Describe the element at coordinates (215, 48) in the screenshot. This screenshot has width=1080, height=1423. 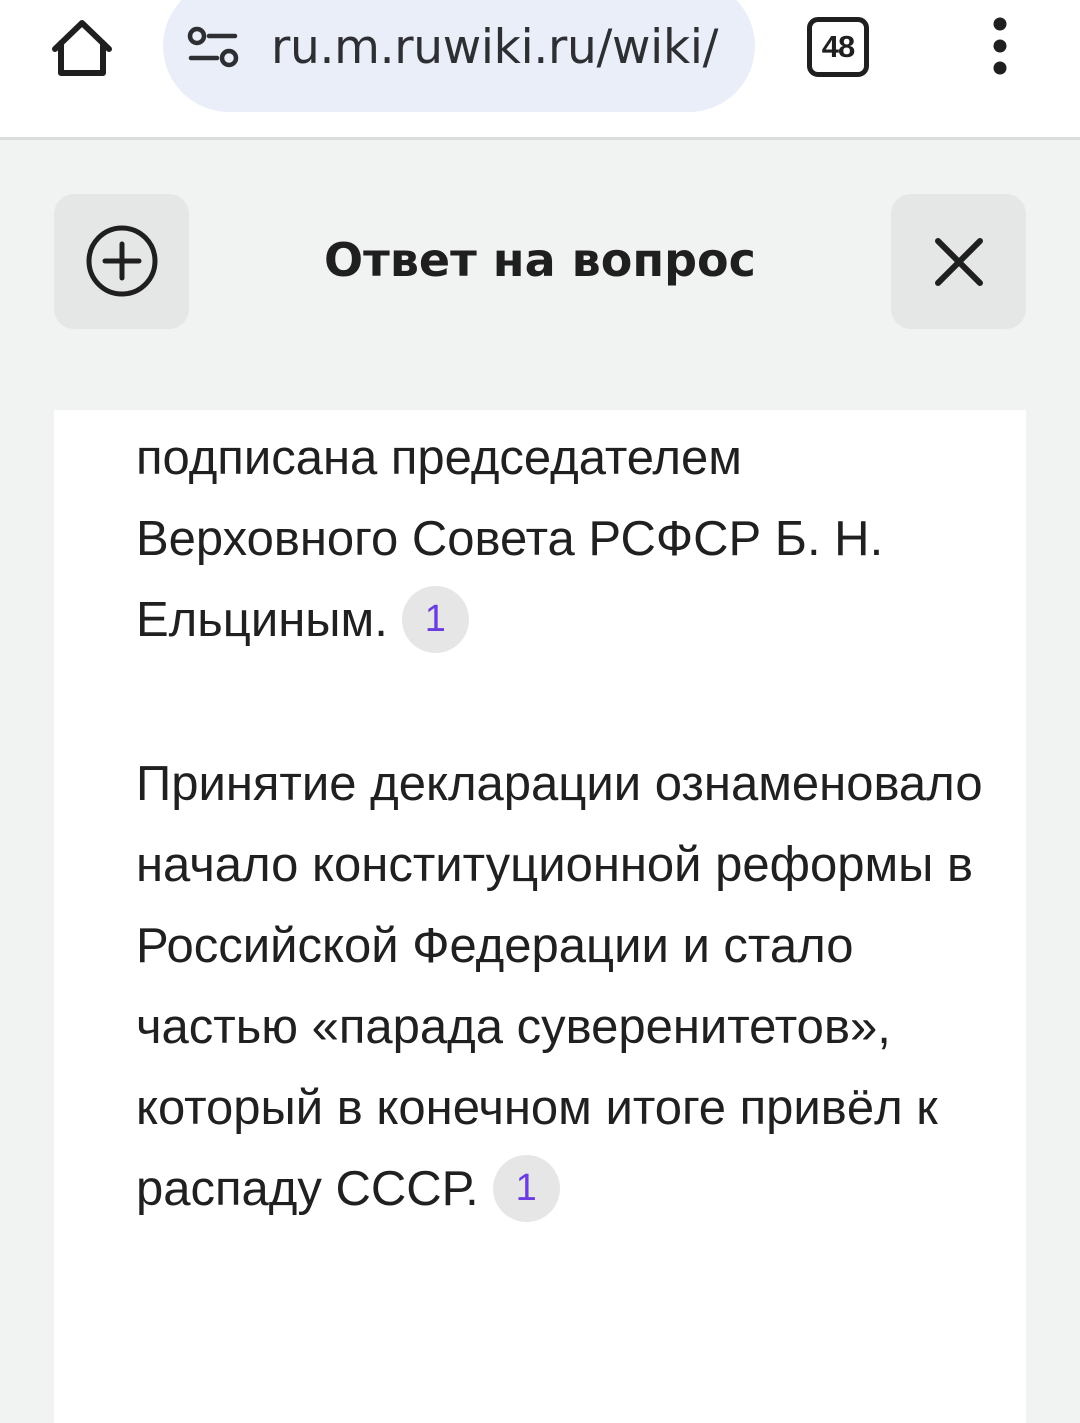
I see `tune-icon` at that location.